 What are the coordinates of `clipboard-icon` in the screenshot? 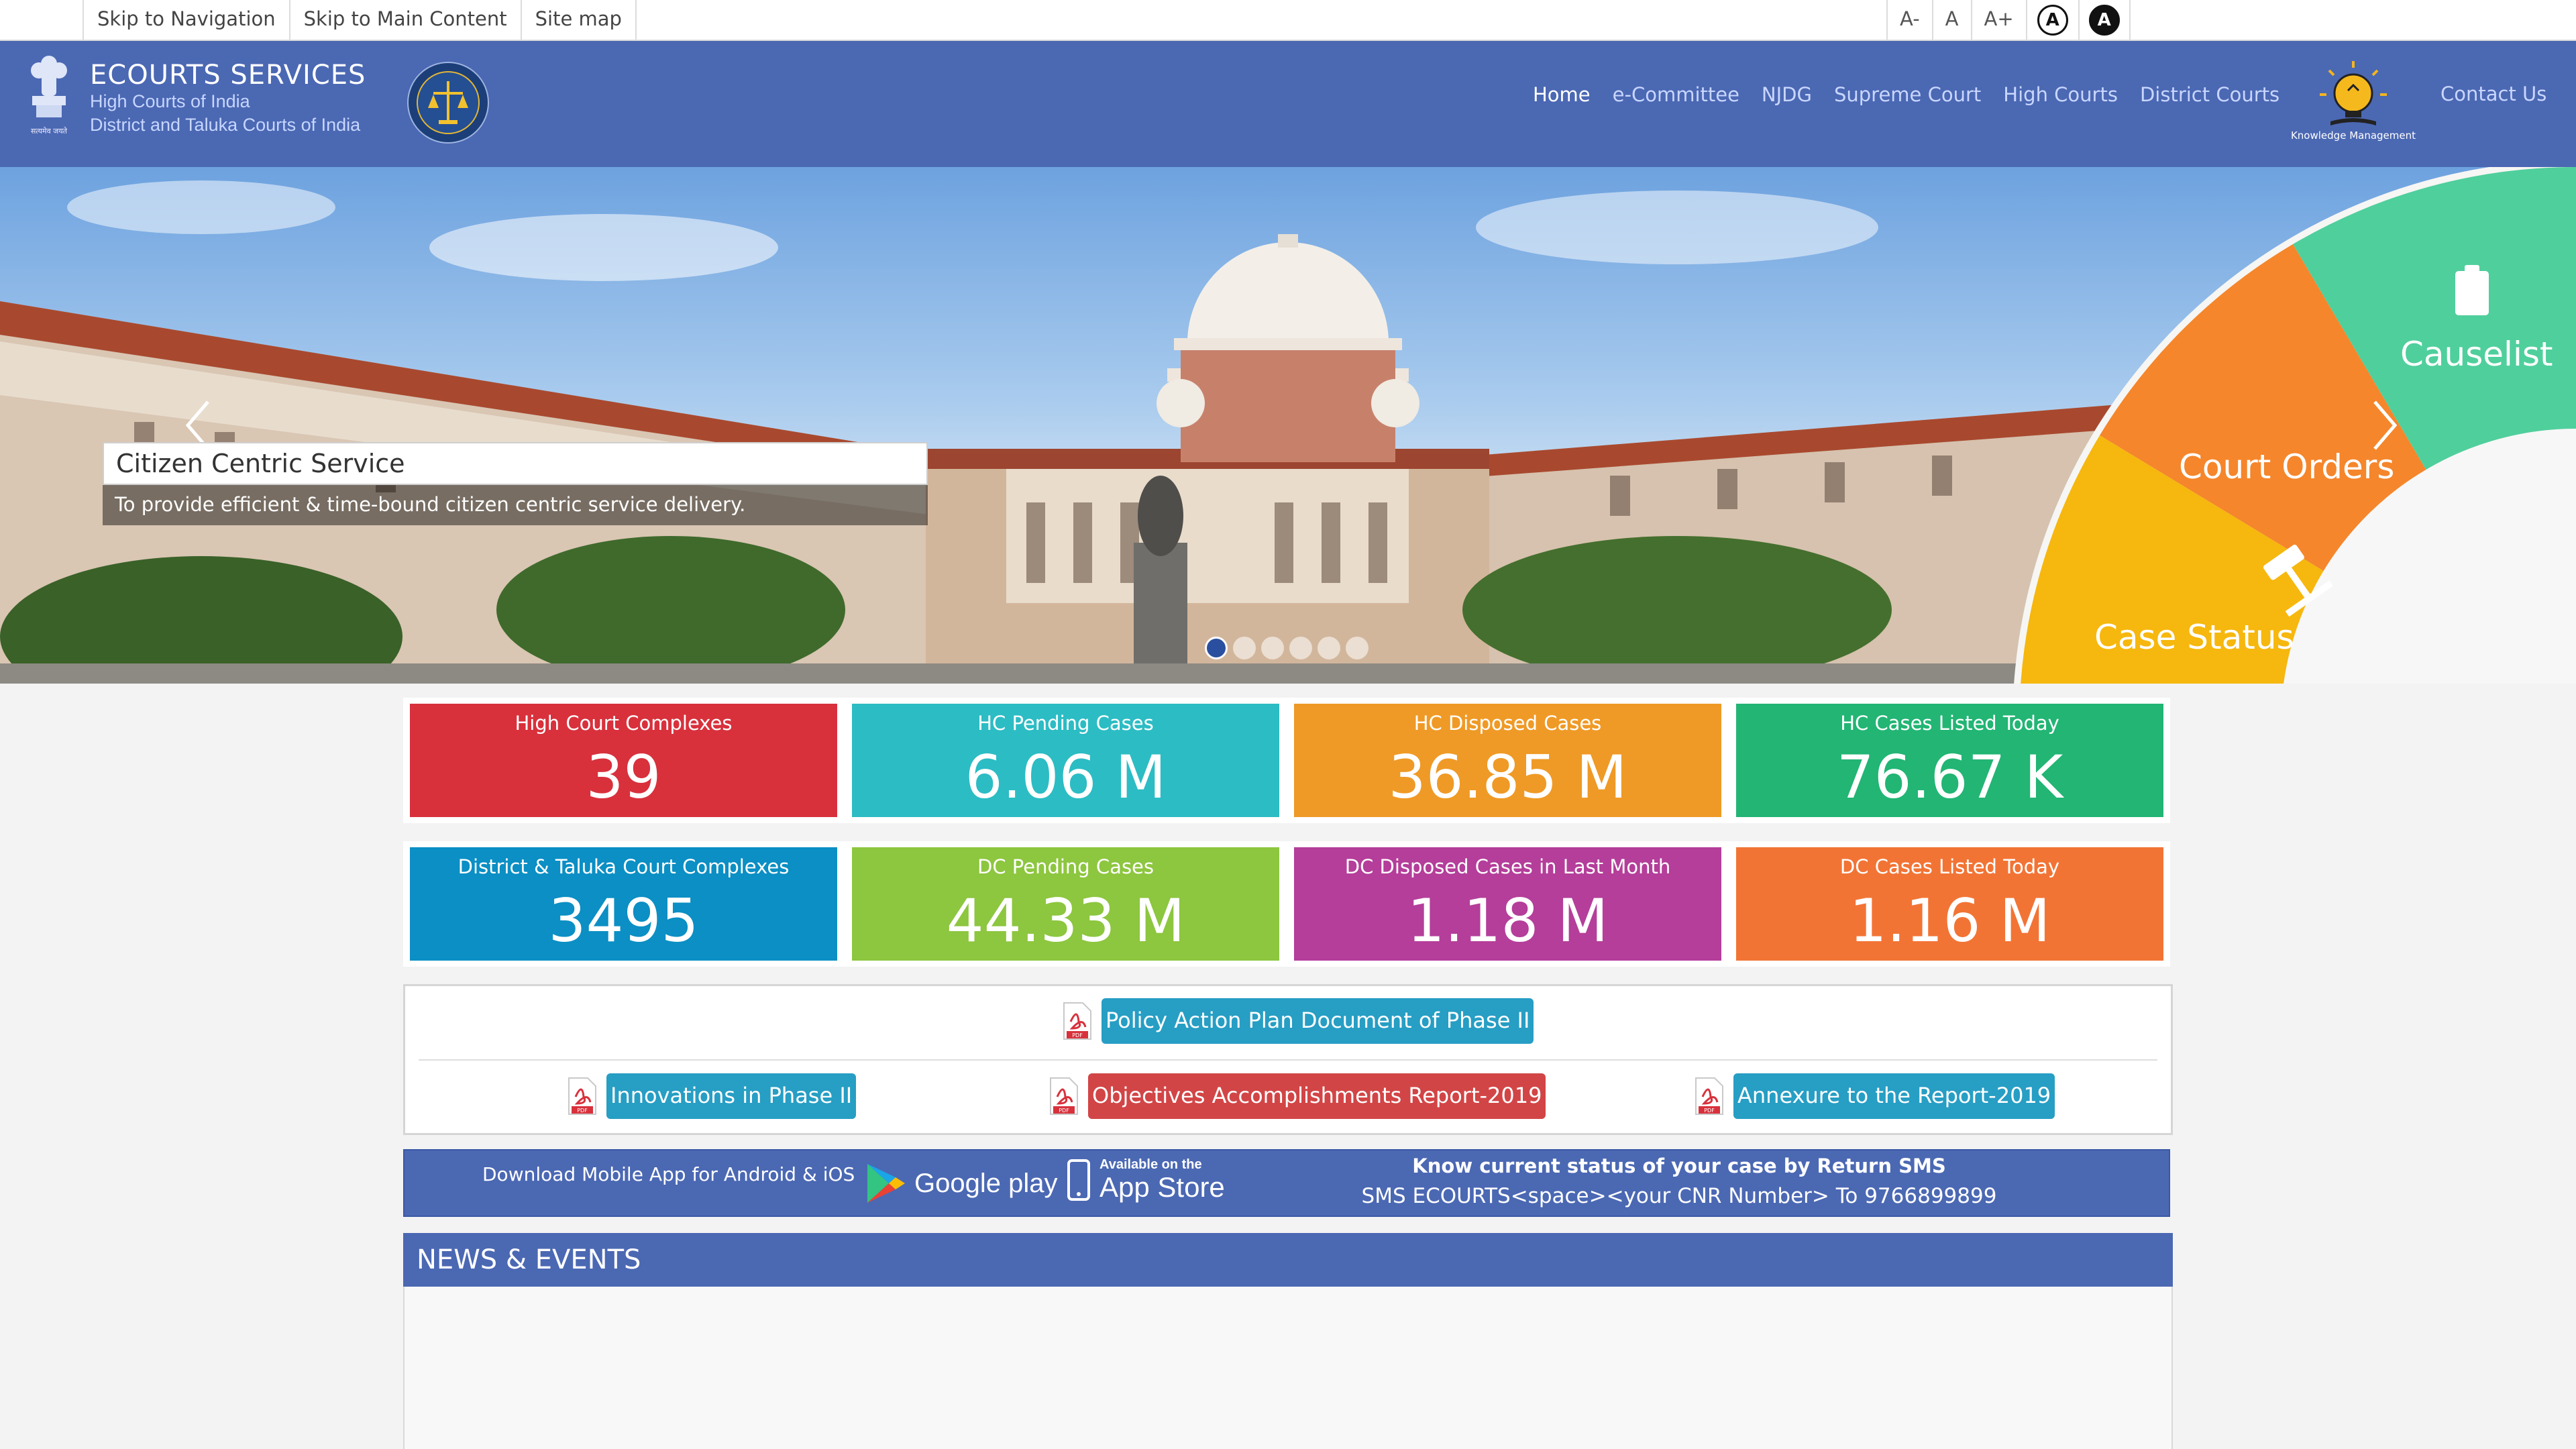 It's located at (2472, 290).